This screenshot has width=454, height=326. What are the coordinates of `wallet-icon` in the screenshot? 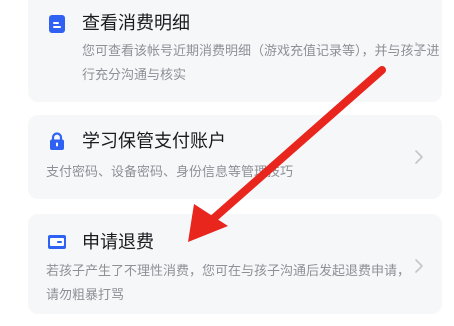 It's located at (57, 242).